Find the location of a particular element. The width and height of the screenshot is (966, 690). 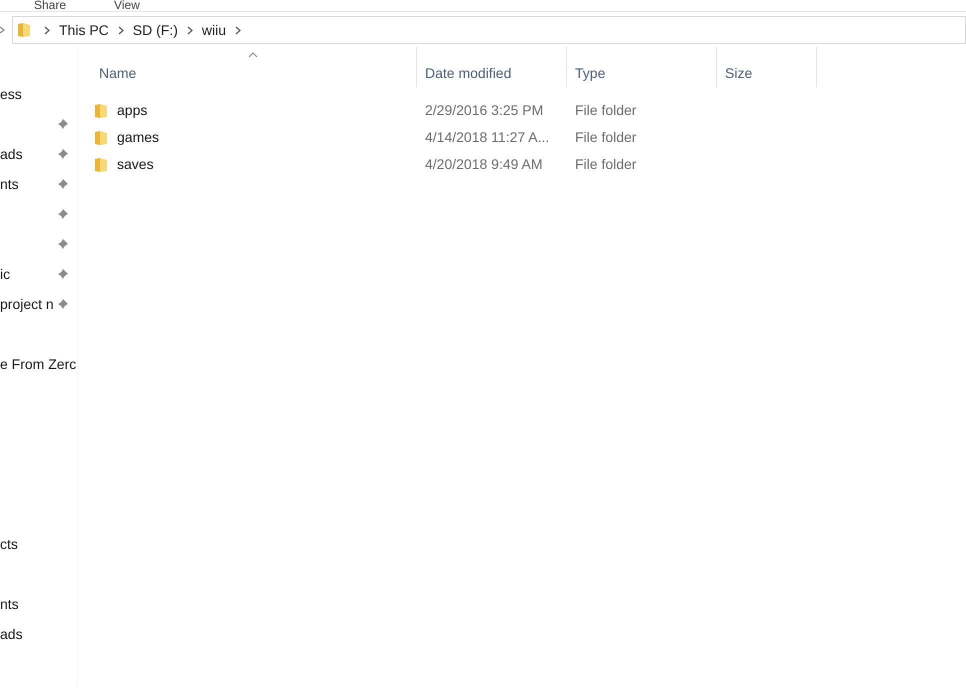

date-cell: 2/29/2016 3:25 PM is located at coordinates (484, 110).